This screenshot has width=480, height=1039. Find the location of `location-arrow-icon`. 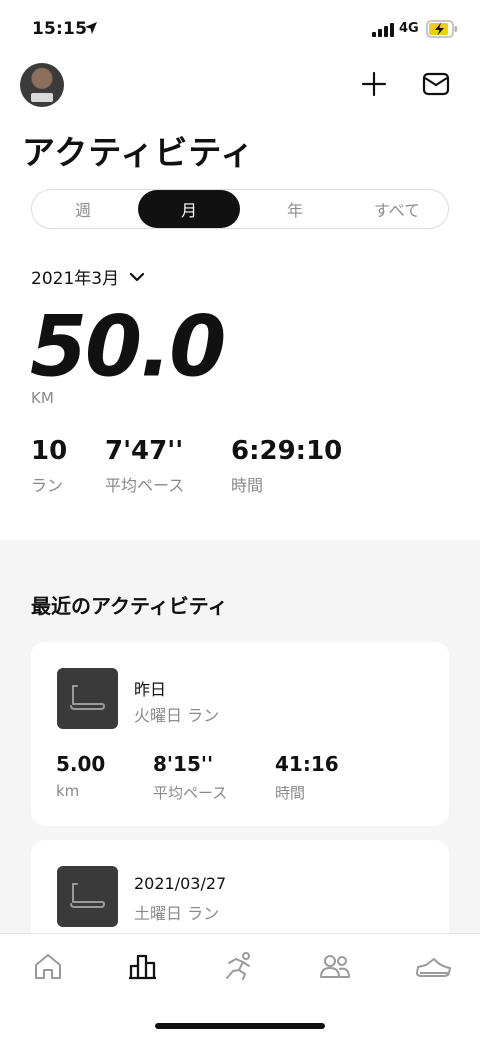

location-arrow-icon is located at coordinates (91, 28).